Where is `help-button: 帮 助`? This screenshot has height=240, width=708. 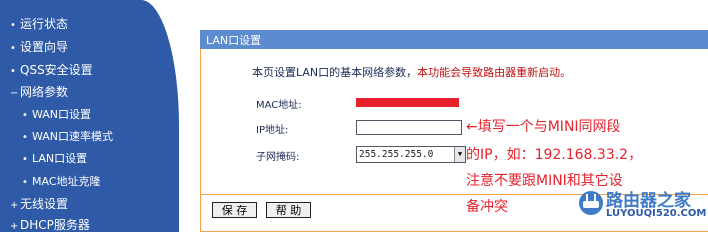
help-button: 帮 助 is located at coordinates (288, 210).